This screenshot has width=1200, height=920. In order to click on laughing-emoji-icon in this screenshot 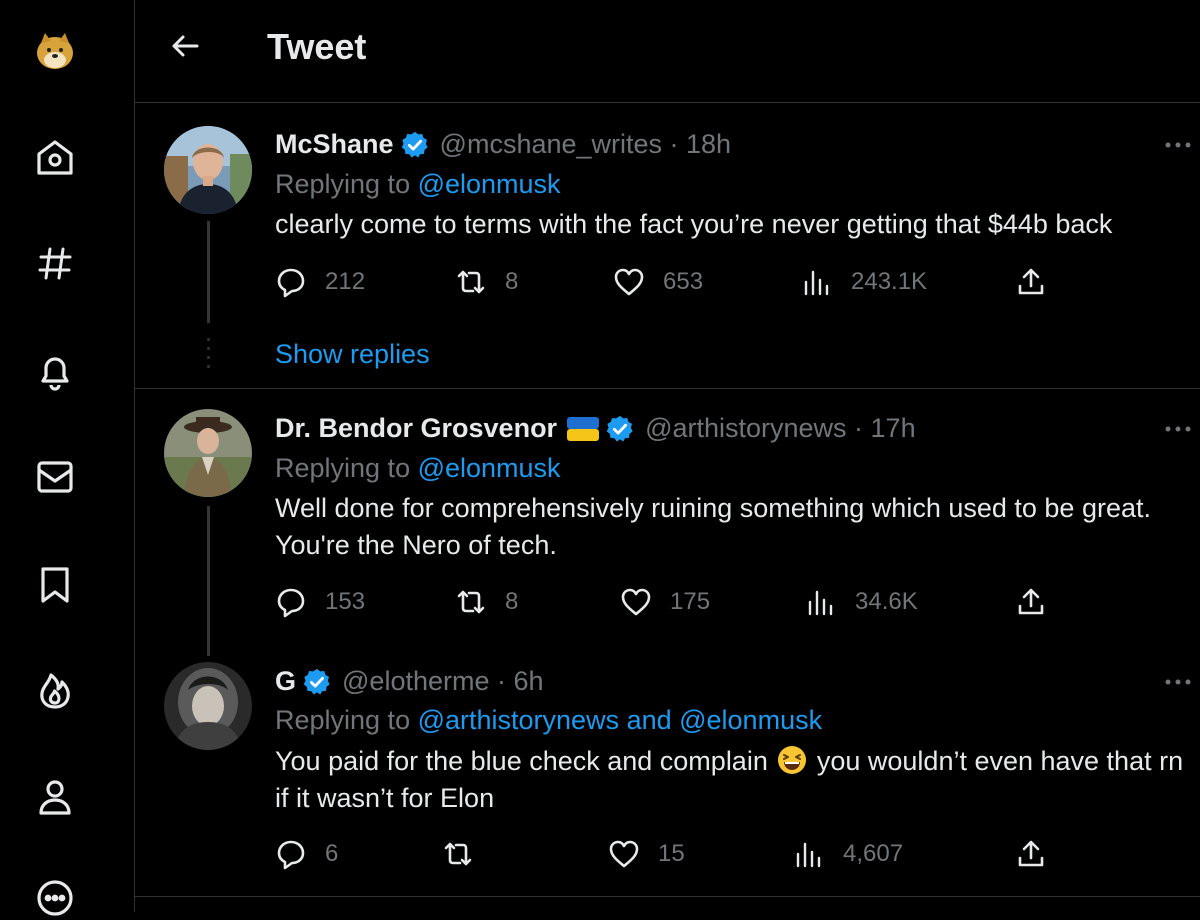, I will do `click(792, 760)`.